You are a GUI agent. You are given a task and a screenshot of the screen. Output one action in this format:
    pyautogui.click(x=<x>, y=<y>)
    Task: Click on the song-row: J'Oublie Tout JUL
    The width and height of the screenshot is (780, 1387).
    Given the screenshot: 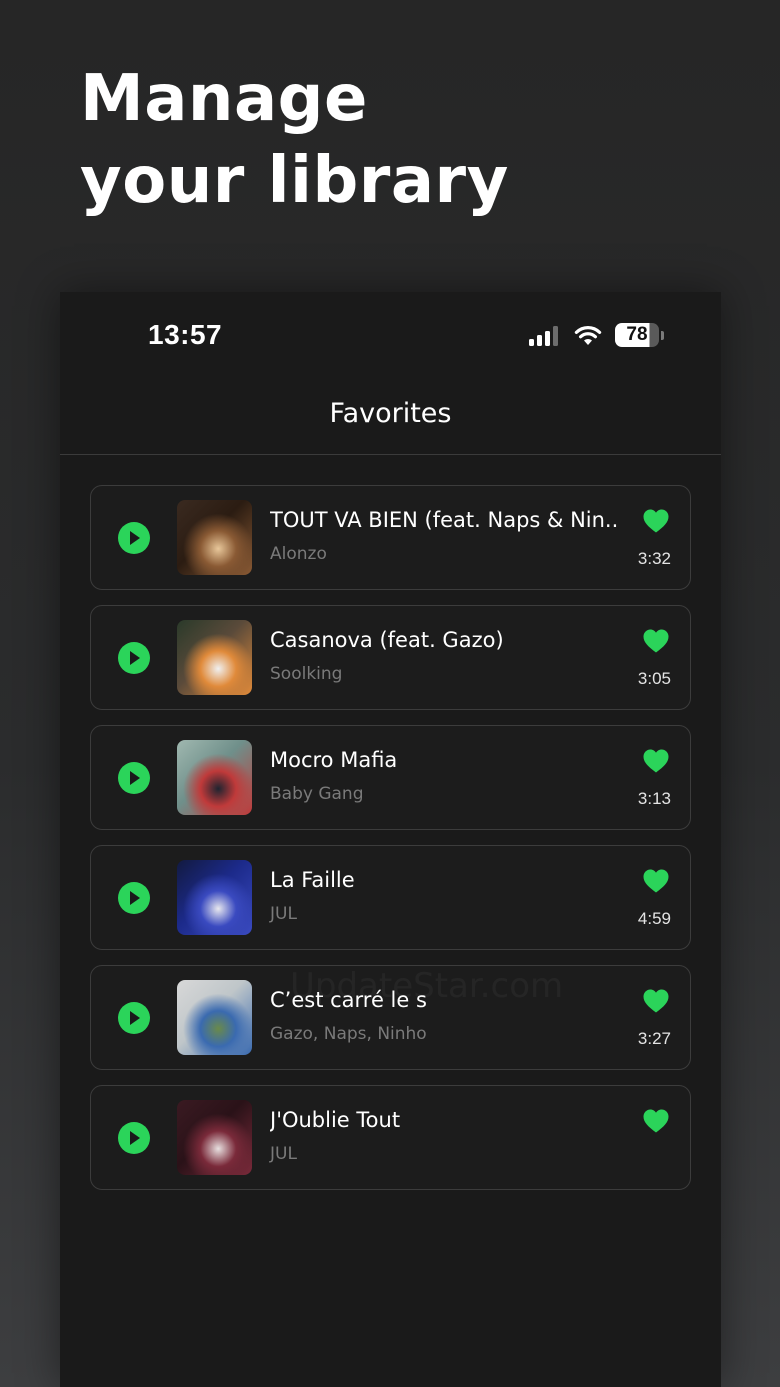 What is the action you would take?
    pyautogui.click(x=390, y=1137)
    